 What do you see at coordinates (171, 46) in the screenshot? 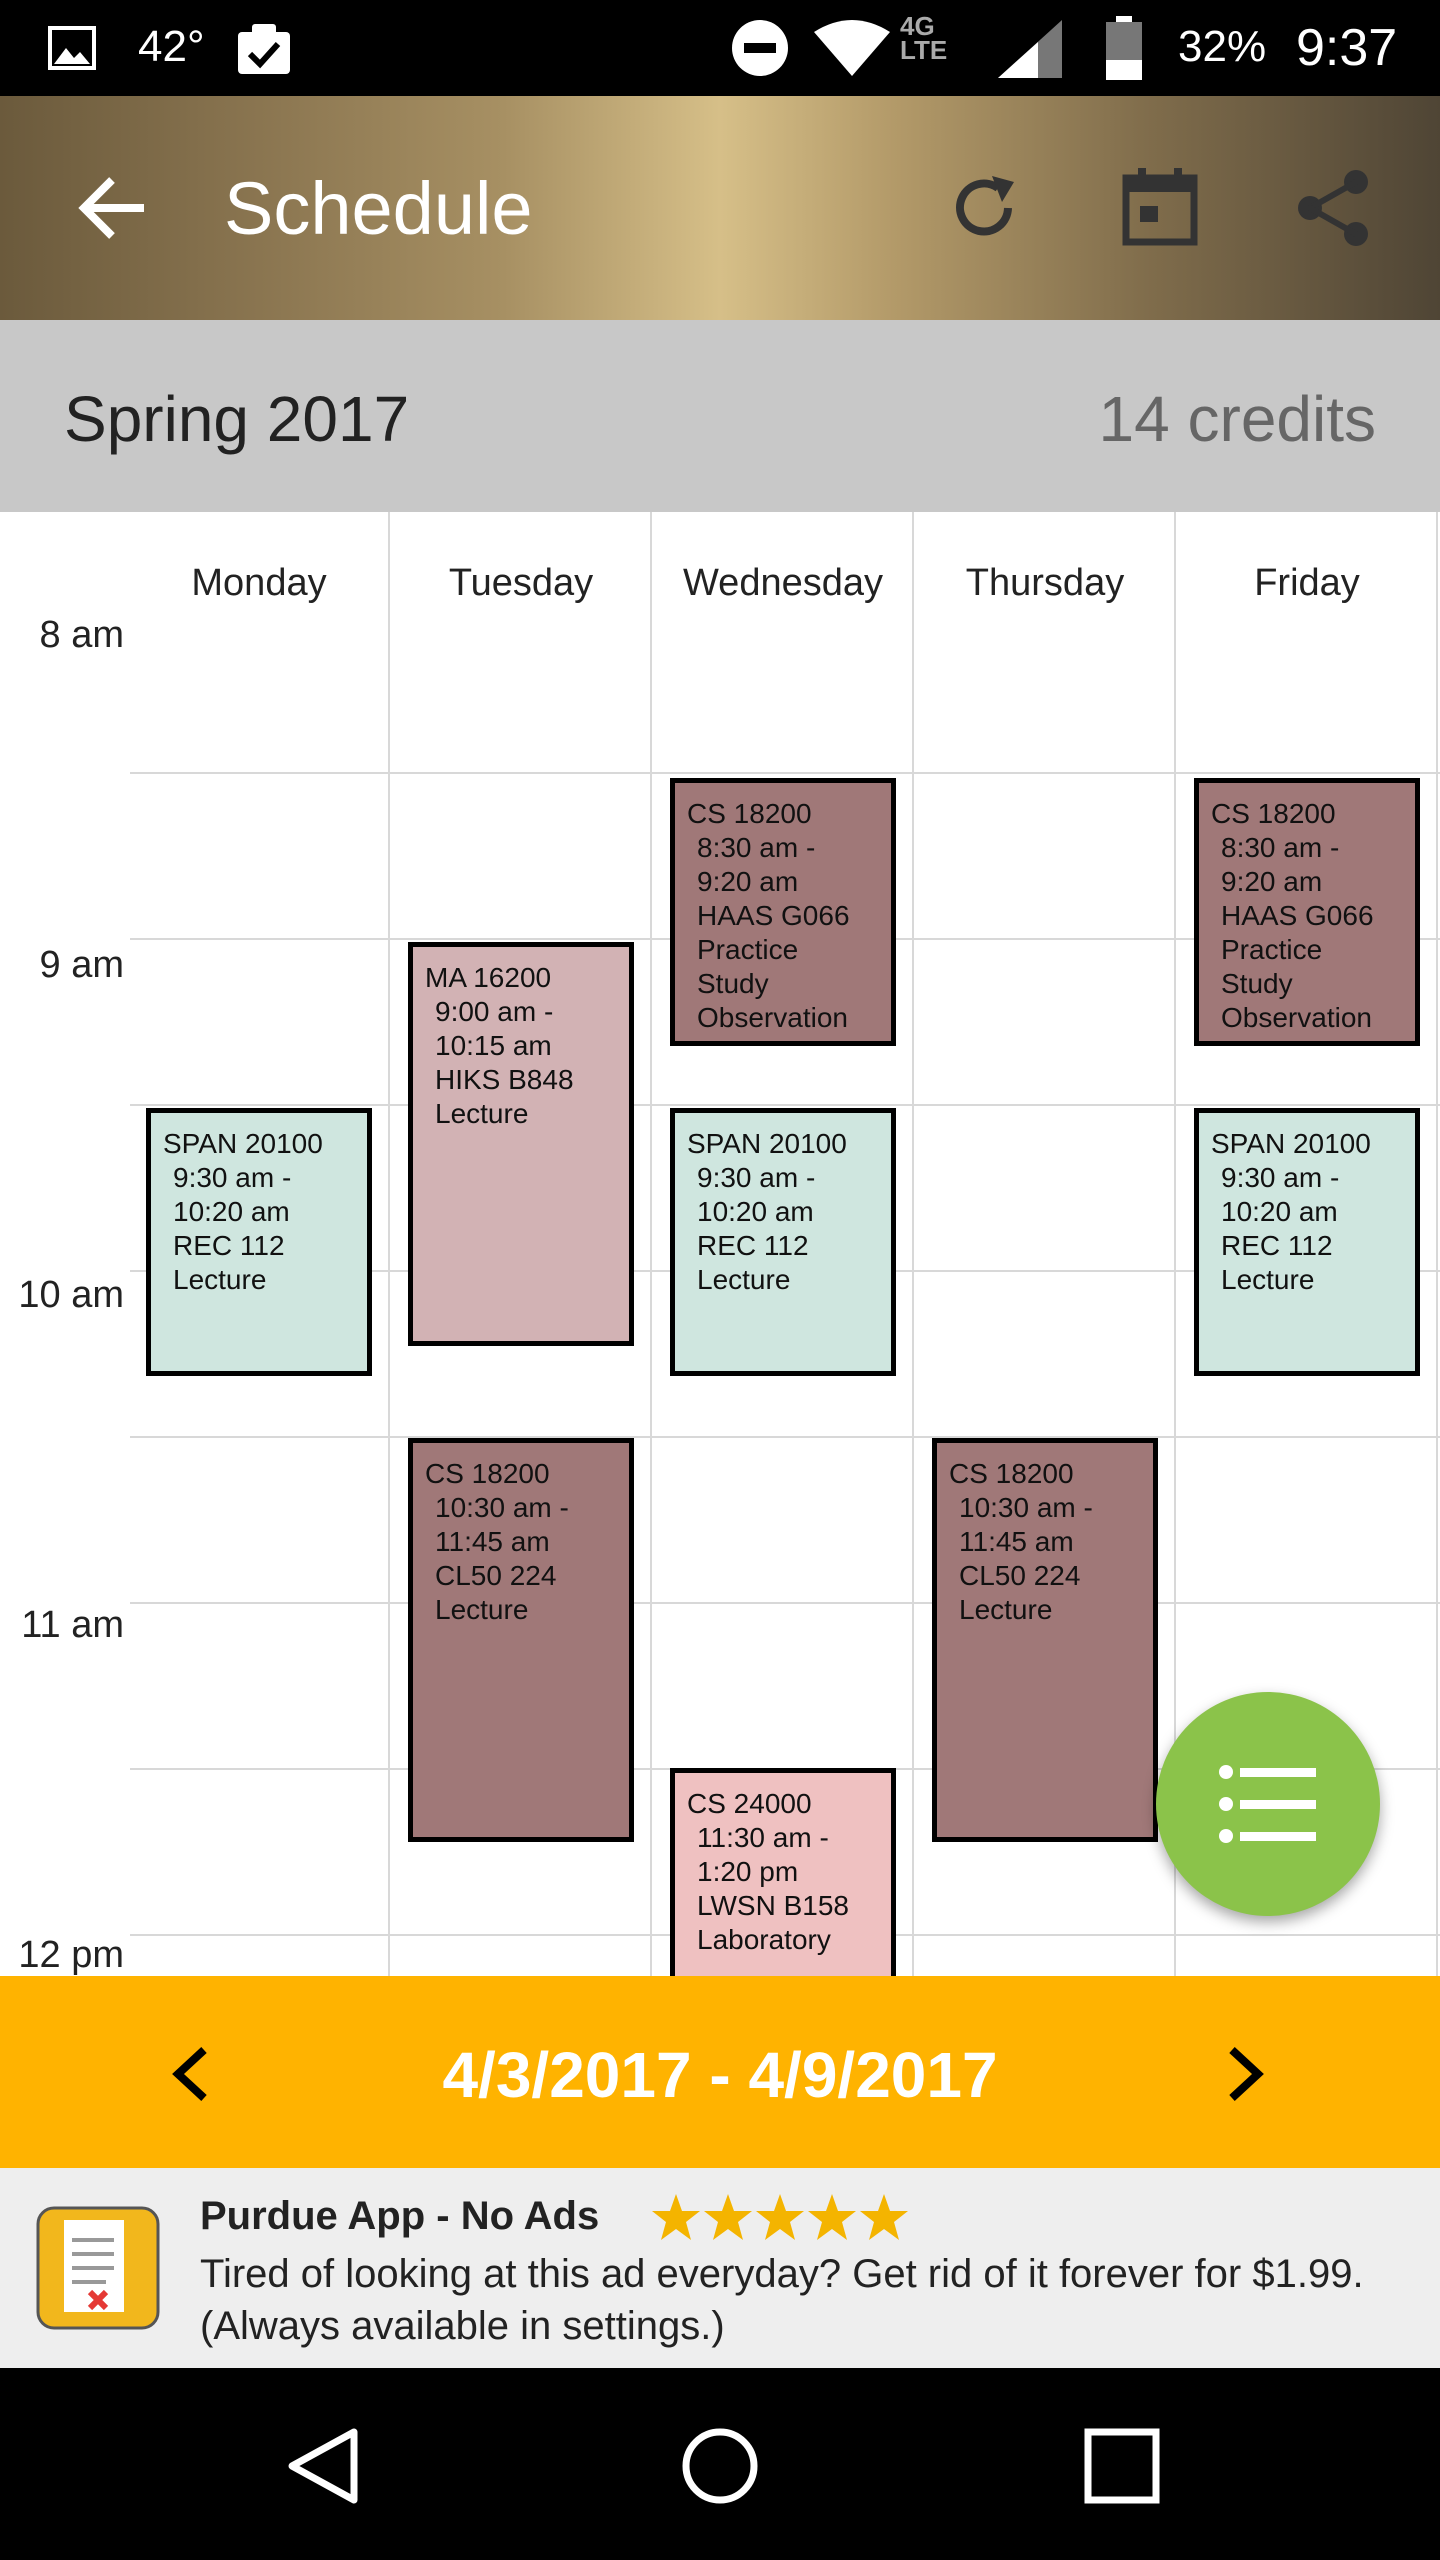
I see `temperature-text: 42°` at bounding box center [171, 46].